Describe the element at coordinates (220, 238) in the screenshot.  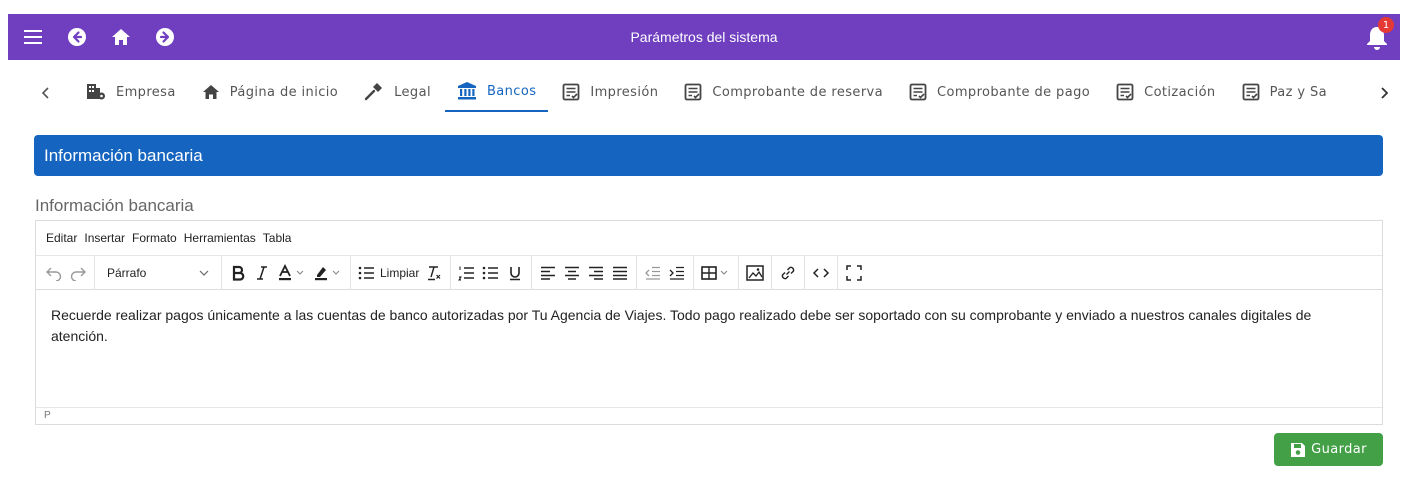
I see `menu-herramientas: Herramientas` at that location.